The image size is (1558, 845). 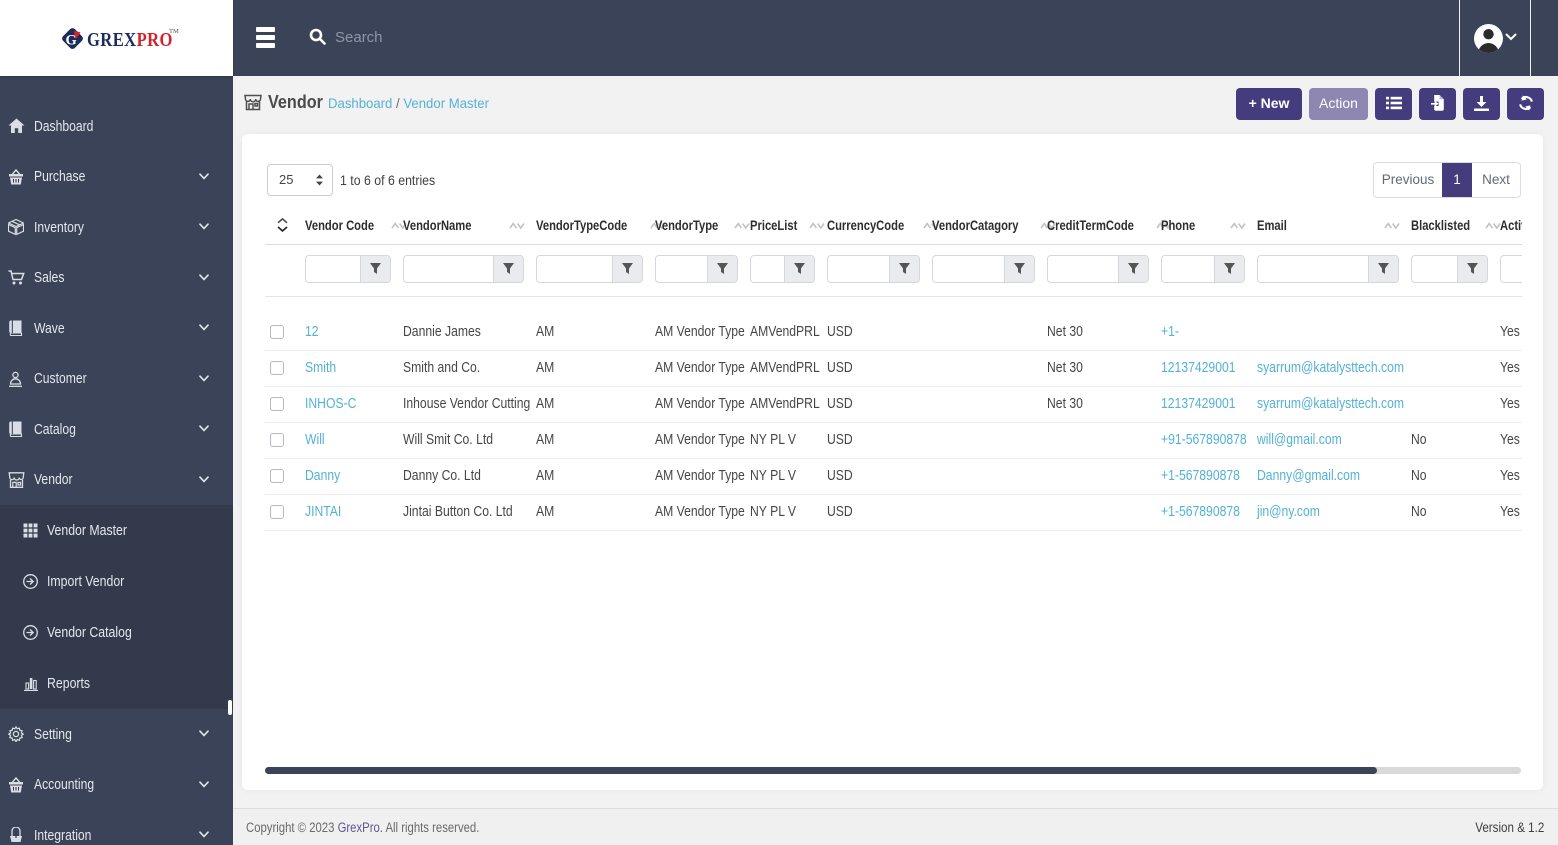 What do you see at coordinates (174, 31) in the screenshot?
I see `svg-text: TM` at bounding box center [174, 31].